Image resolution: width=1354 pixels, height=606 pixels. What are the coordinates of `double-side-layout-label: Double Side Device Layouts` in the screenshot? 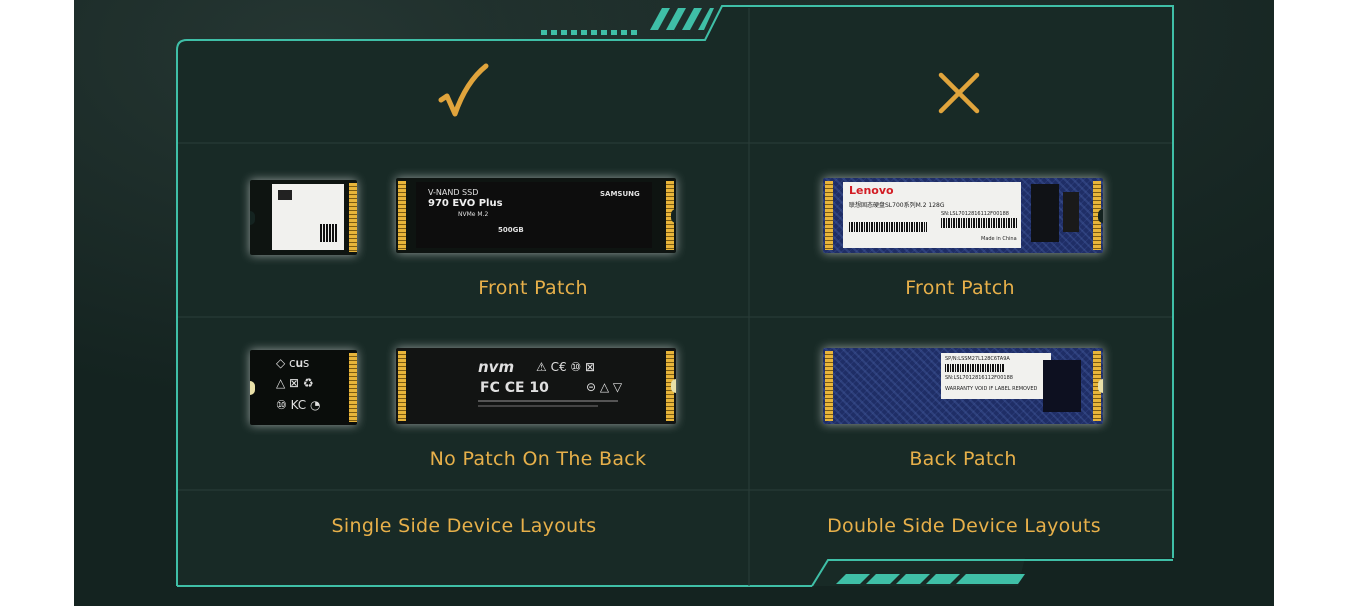 It's located at (964, 526).